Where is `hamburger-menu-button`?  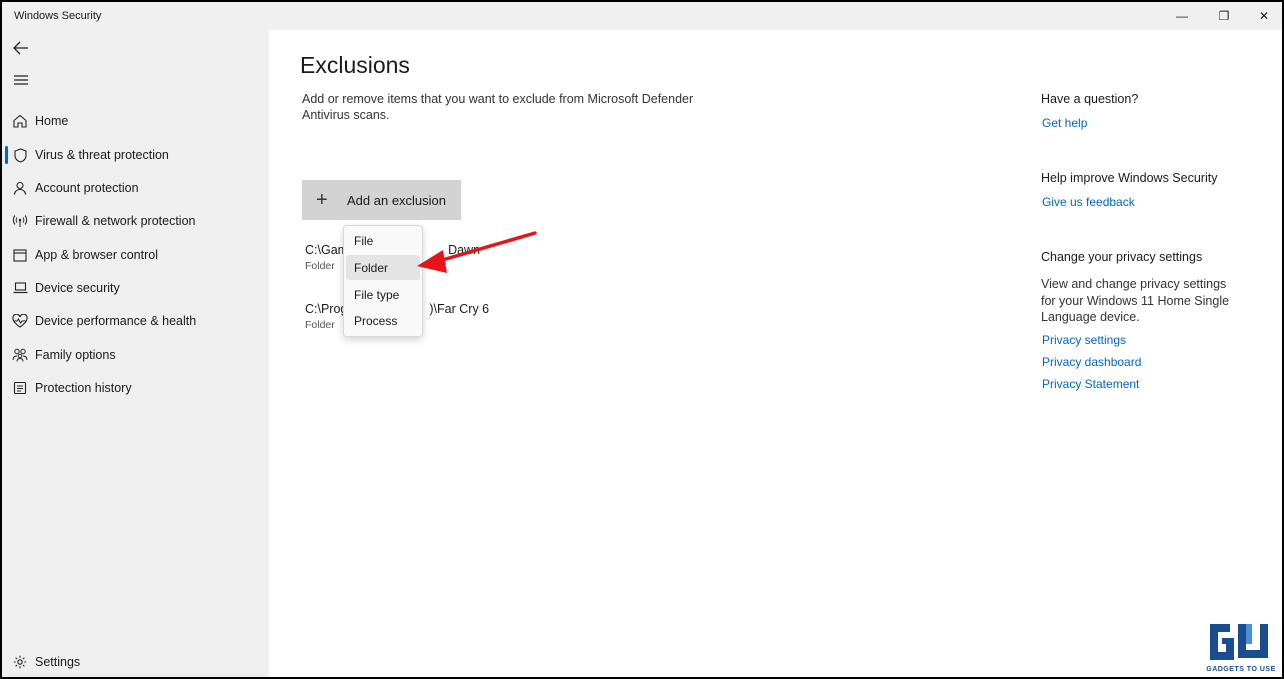
hamburger-menu-button is located at coordinates (21, 80).